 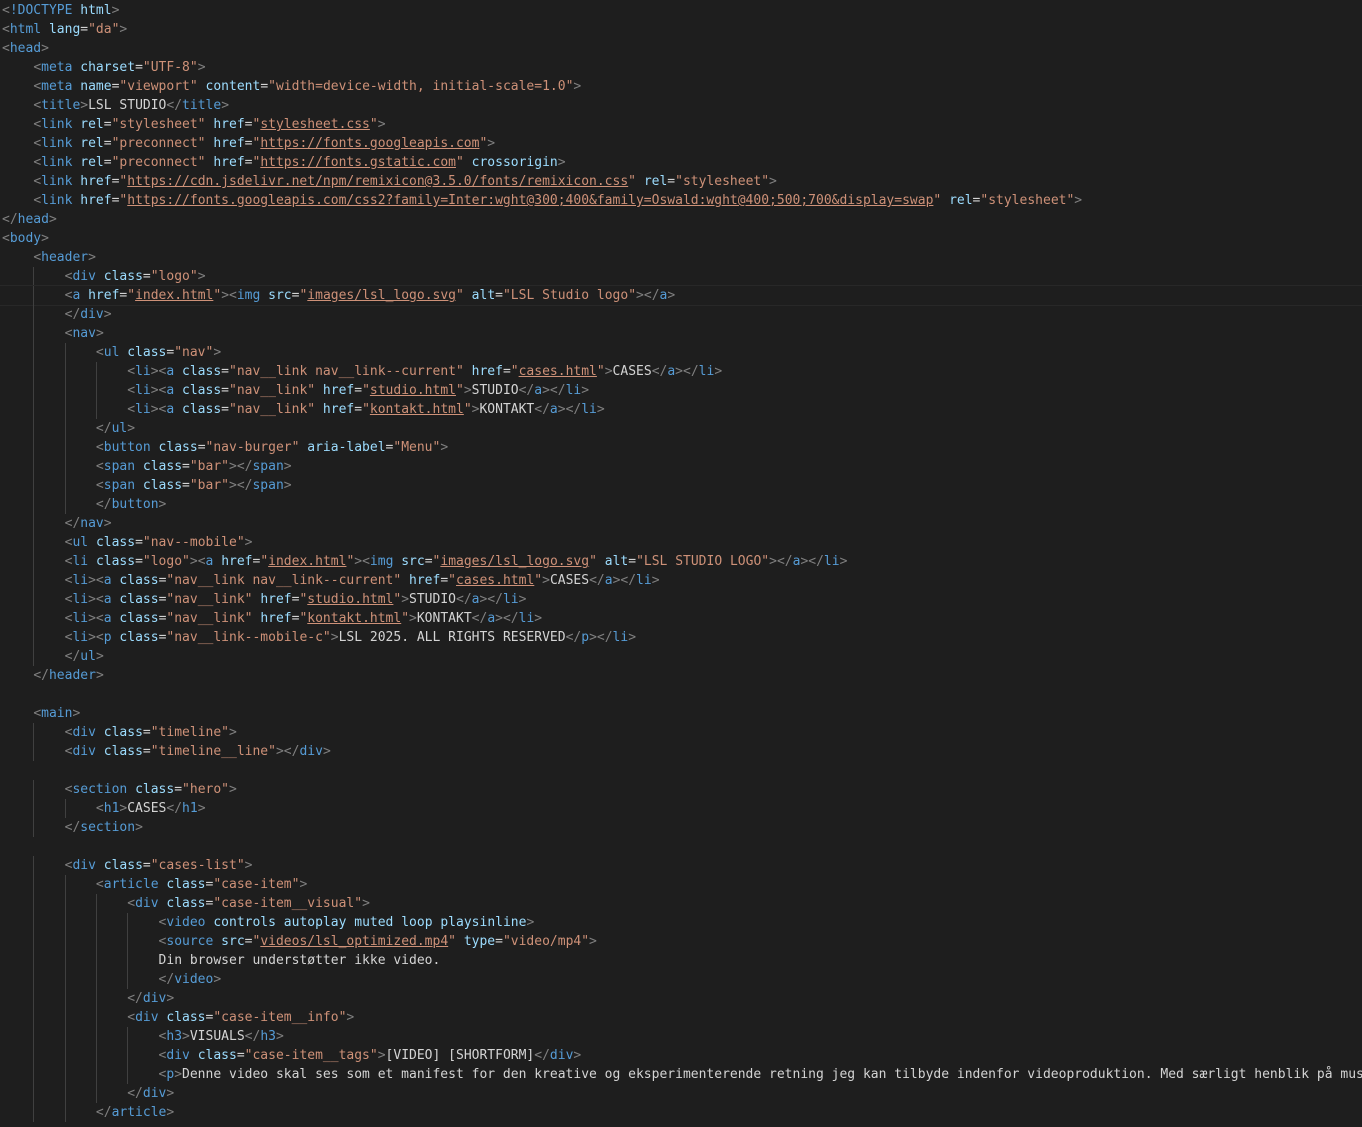 I want to click on code-line: </header>, so click(x=681, y=675).